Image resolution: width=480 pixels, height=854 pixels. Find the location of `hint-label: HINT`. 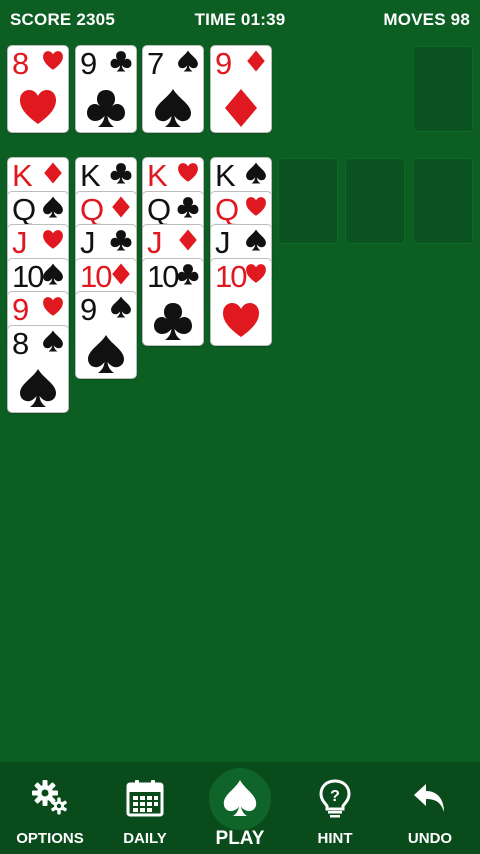

hint-label: HINT is located at coordinates (335, 838).